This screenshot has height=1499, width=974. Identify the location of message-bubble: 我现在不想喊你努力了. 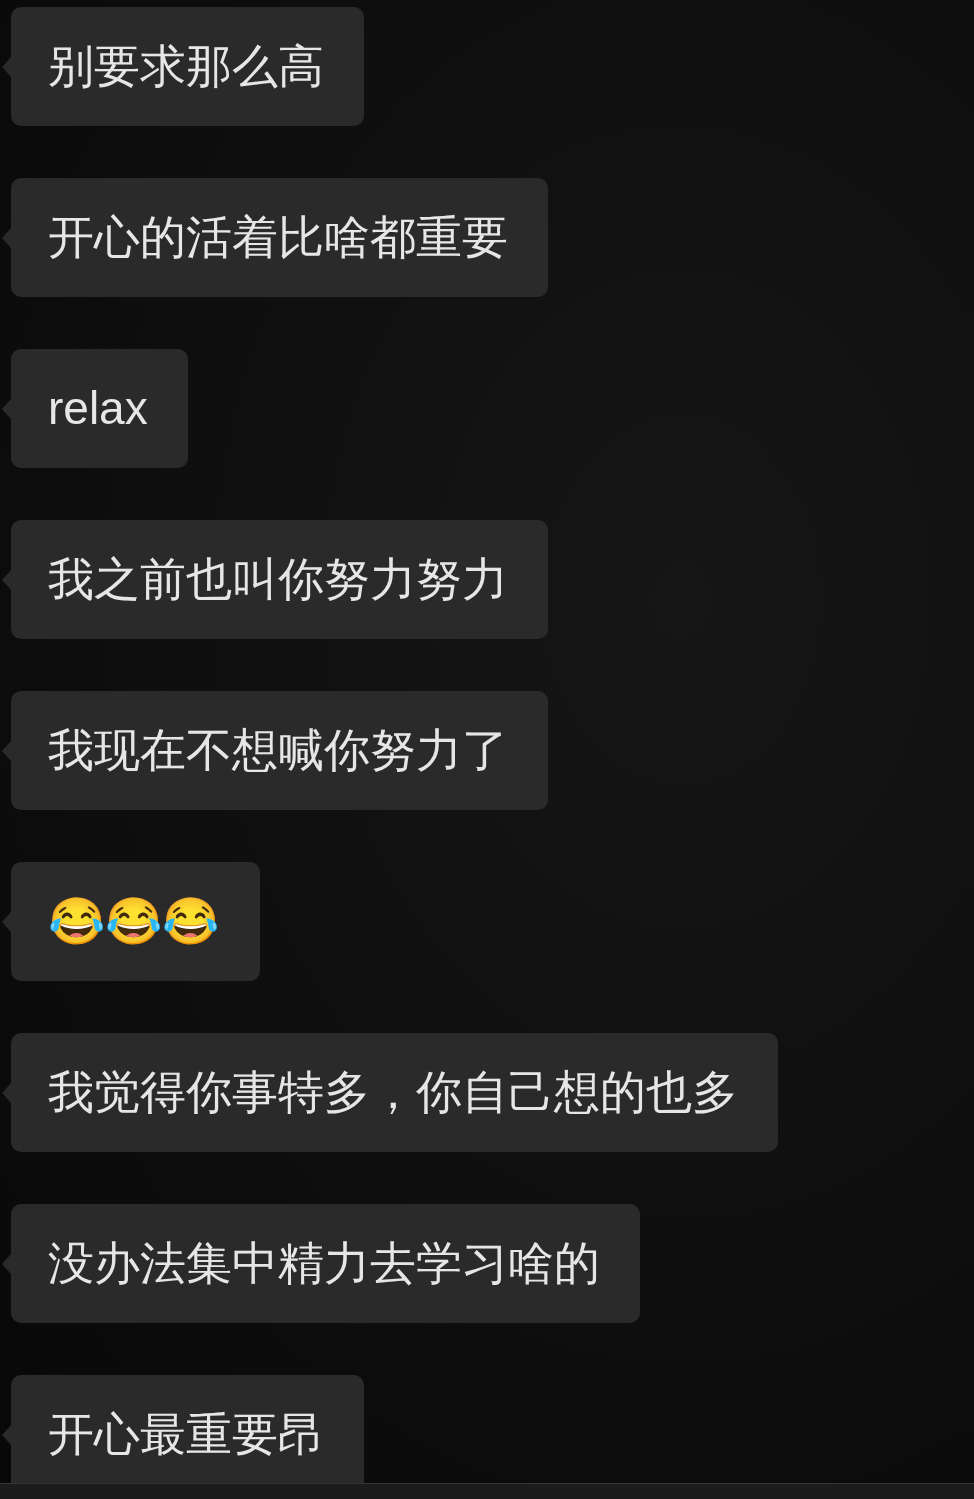
(279, 750).